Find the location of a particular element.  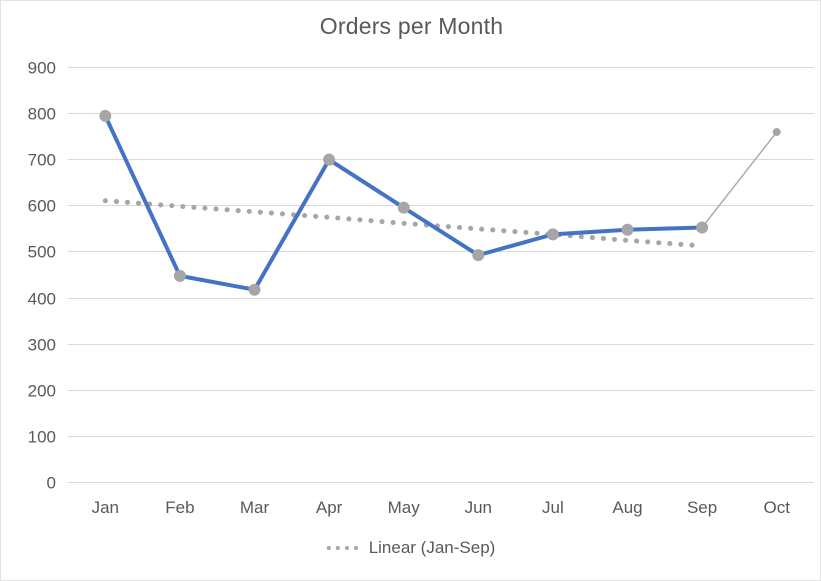

chart-legend: Linear (Jan-Sep) is located at coordinates (411, 547).